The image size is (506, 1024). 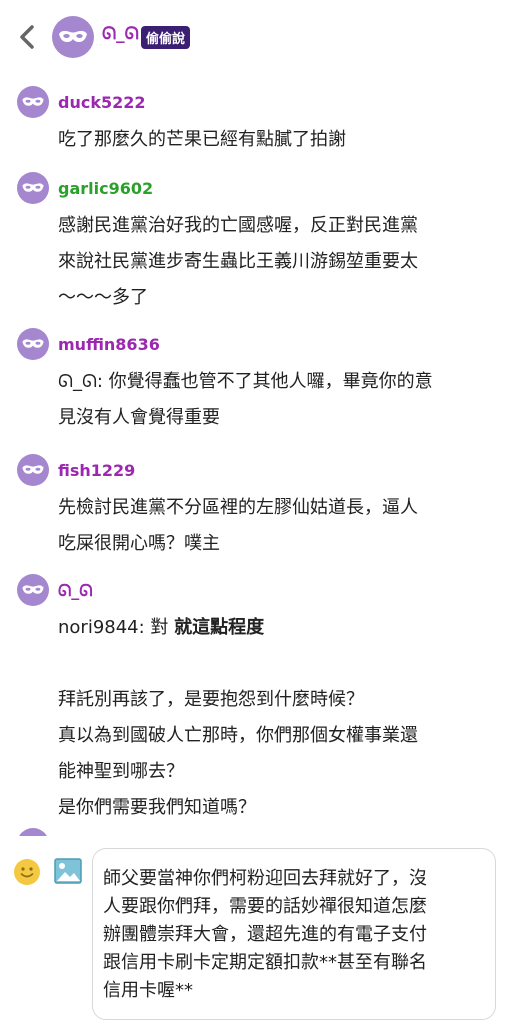 What do you see at coordinates (166, 37) in the screenshot?
I see `anonymous-badge: 偷偷說` at bounding box center [166, 37].